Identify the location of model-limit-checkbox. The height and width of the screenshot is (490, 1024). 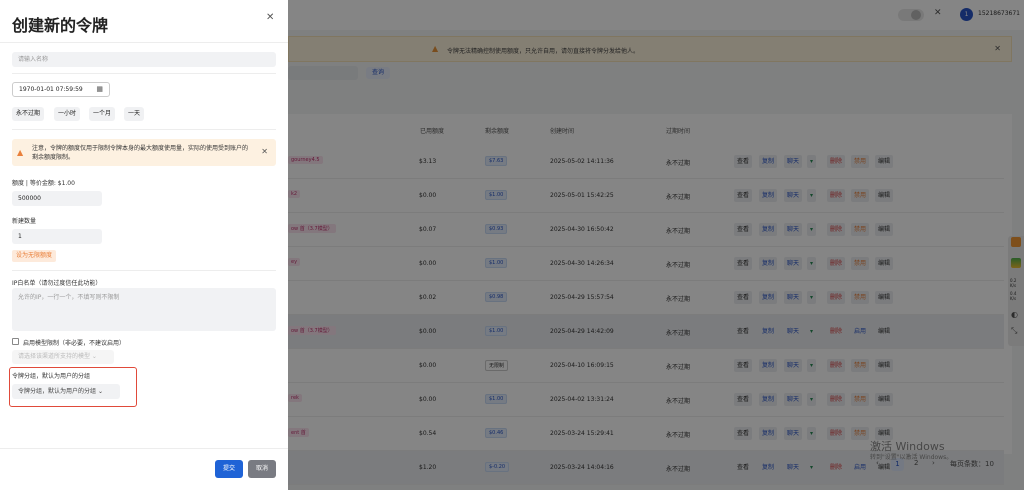
(15, 341).